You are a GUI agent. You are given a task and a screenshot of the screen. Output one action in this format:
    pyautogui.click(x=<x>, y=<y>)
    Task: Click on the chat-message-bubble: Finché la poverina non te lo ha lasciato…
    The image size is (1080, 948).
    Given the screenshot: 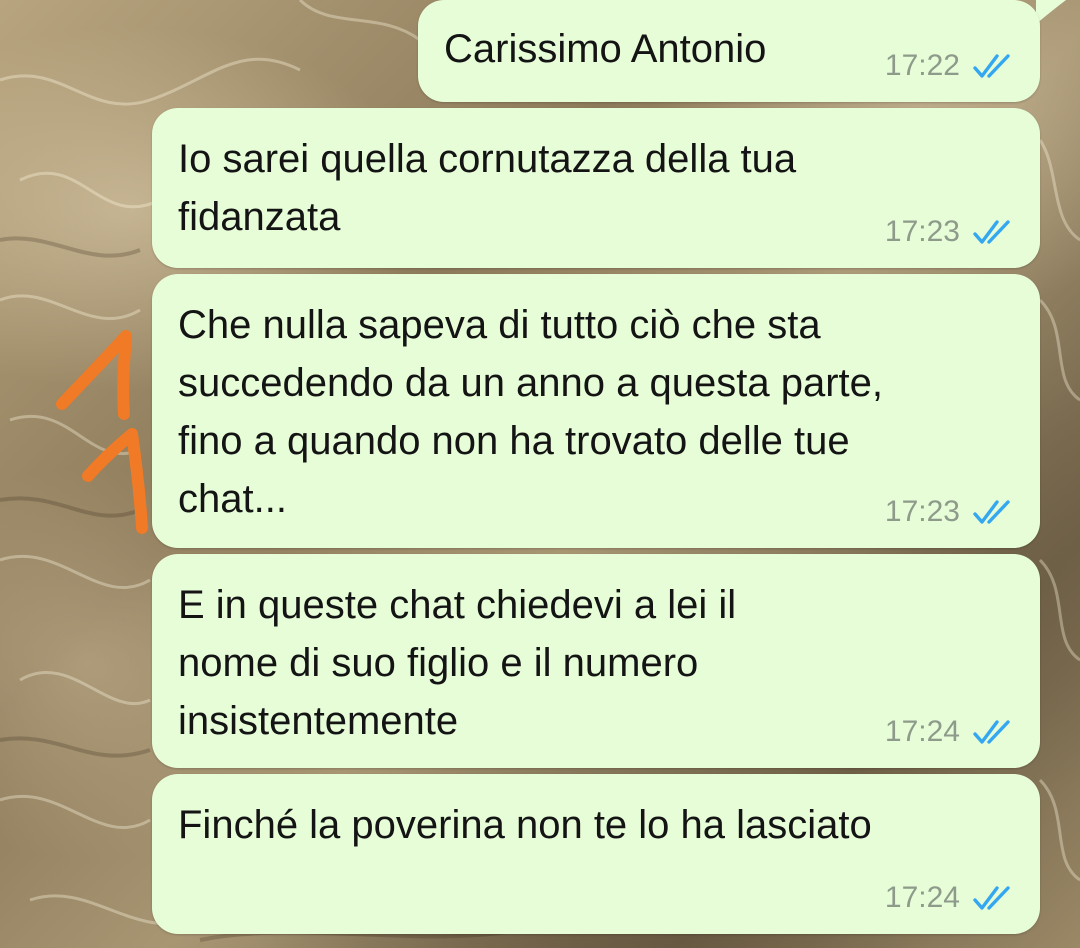 What is the action you would take?
    pyautogui.click(x=596, y=854)
    